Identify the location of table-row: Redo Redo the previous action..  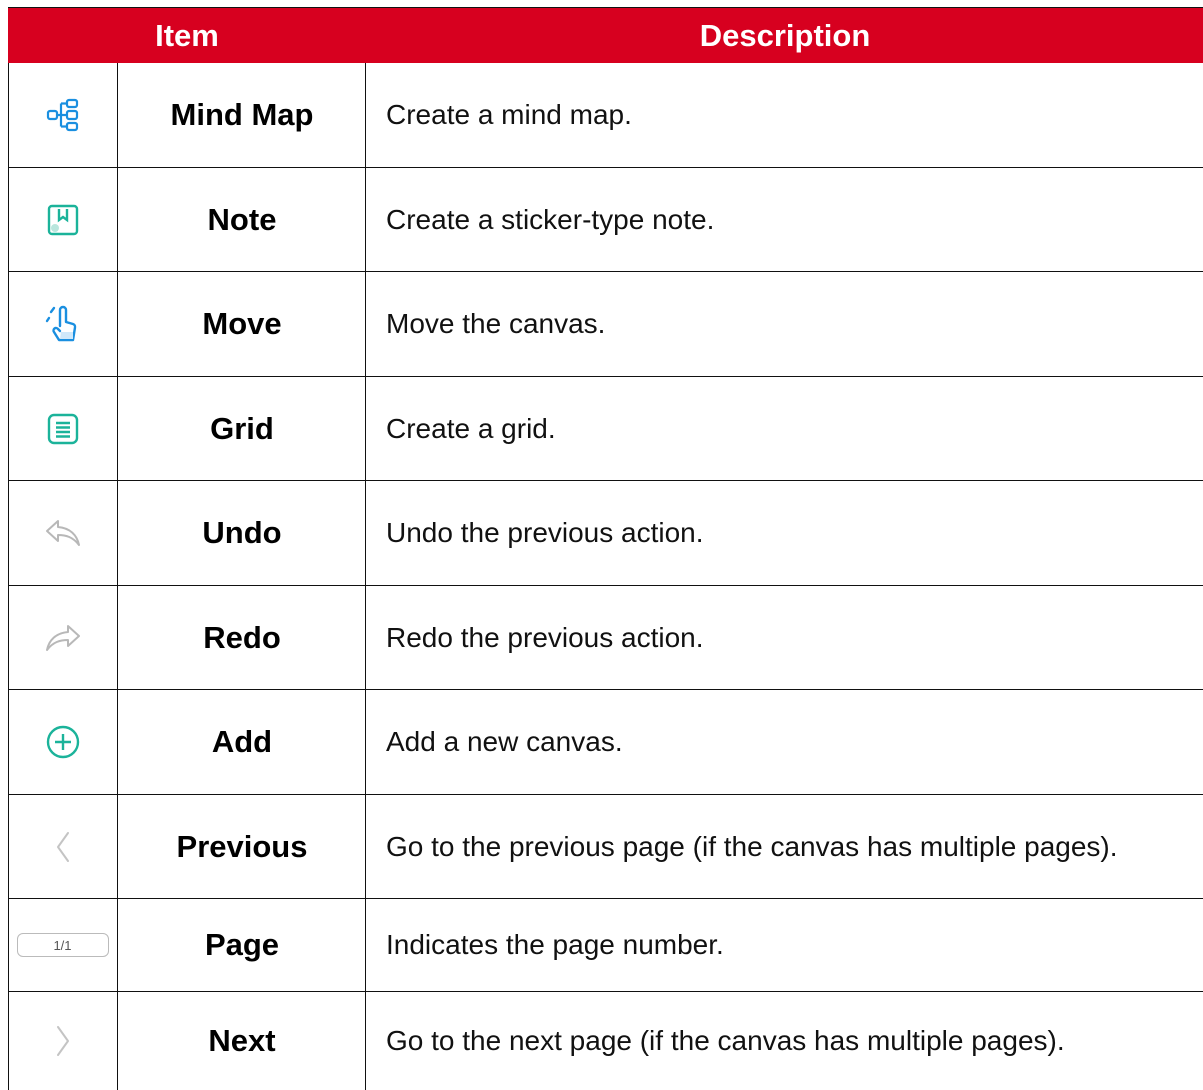
(605, 638).